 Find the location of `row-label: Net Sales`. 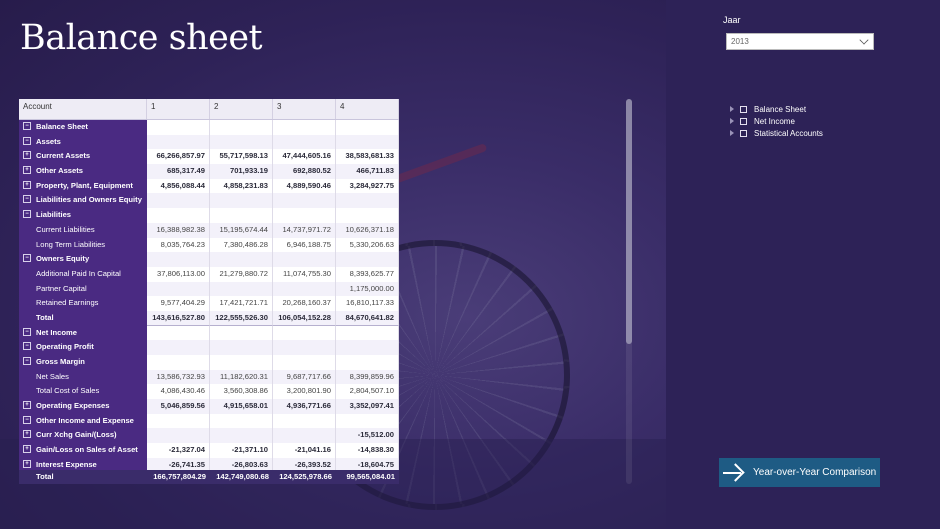

row-label: Net Sales is located at coordinates (52, 376).